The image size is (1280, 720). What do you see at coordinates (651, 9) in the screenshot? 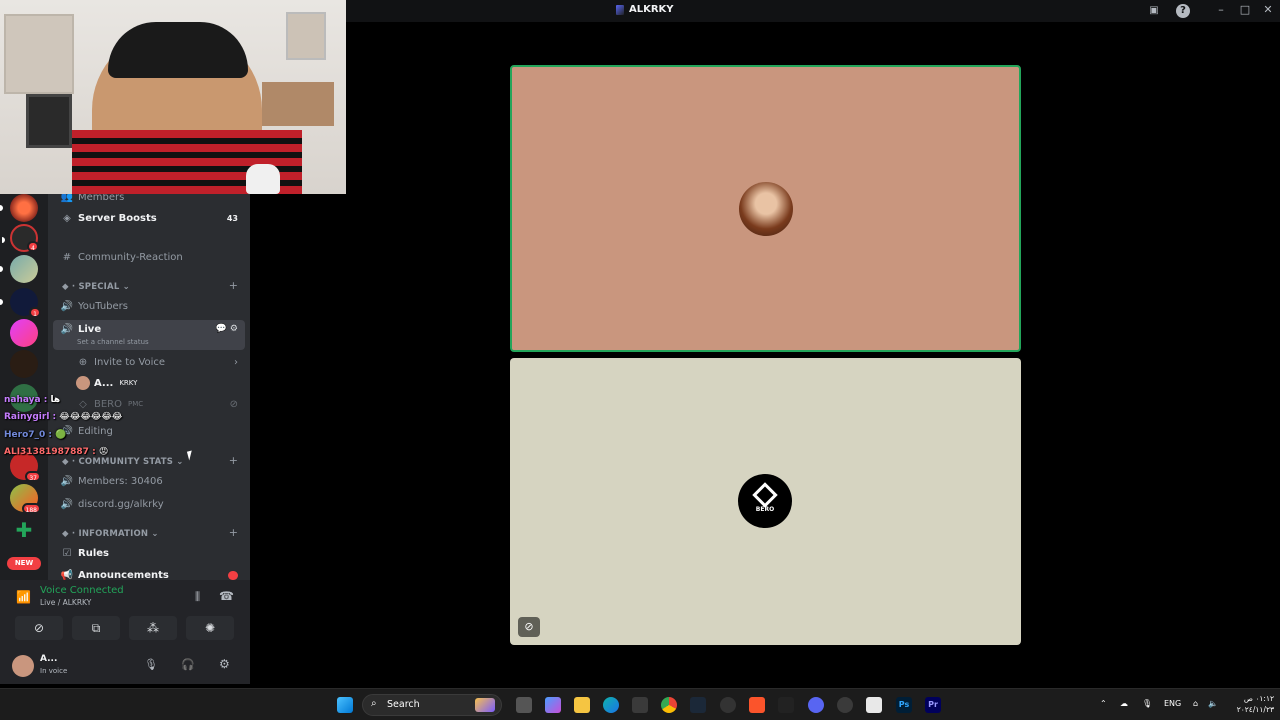
I see `window-title-text: ALKRKY` at bounding box center [651, 9].